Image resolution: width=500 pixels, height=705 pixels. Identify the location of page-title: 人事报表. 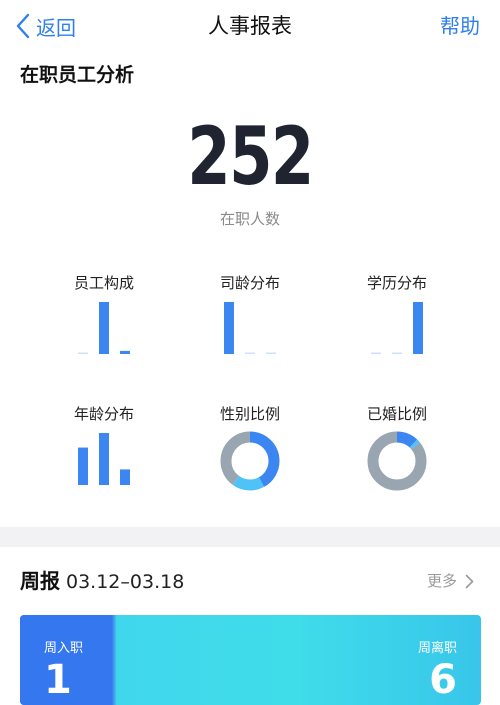
(250, 26).